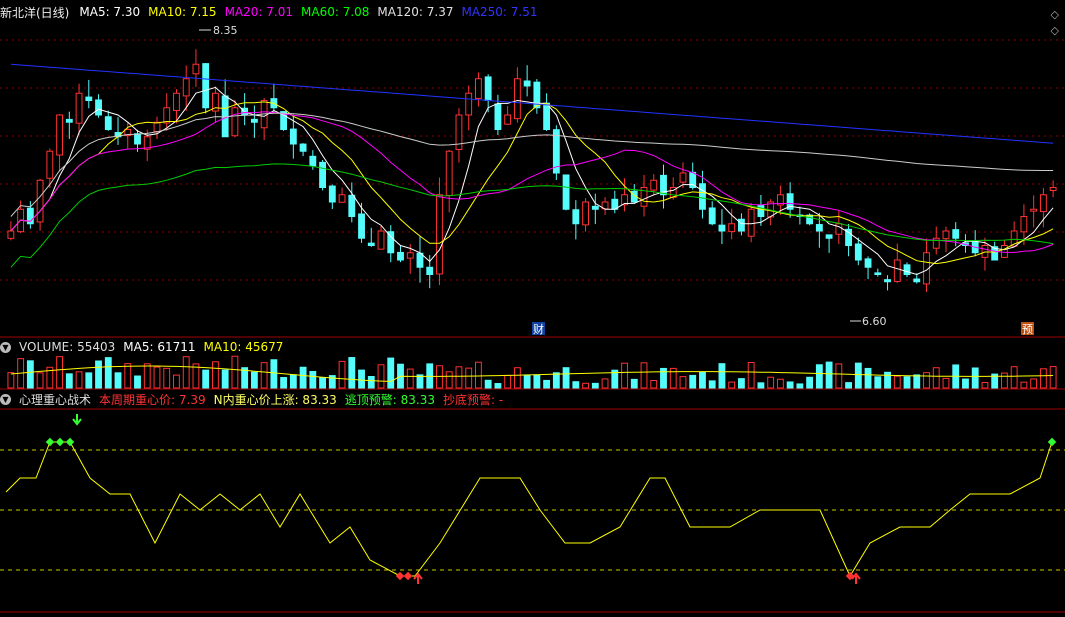 Image resolution: width=1065 pixels, height=617 pixels. I want to click on down-arrow-icon, so click(77, 420).